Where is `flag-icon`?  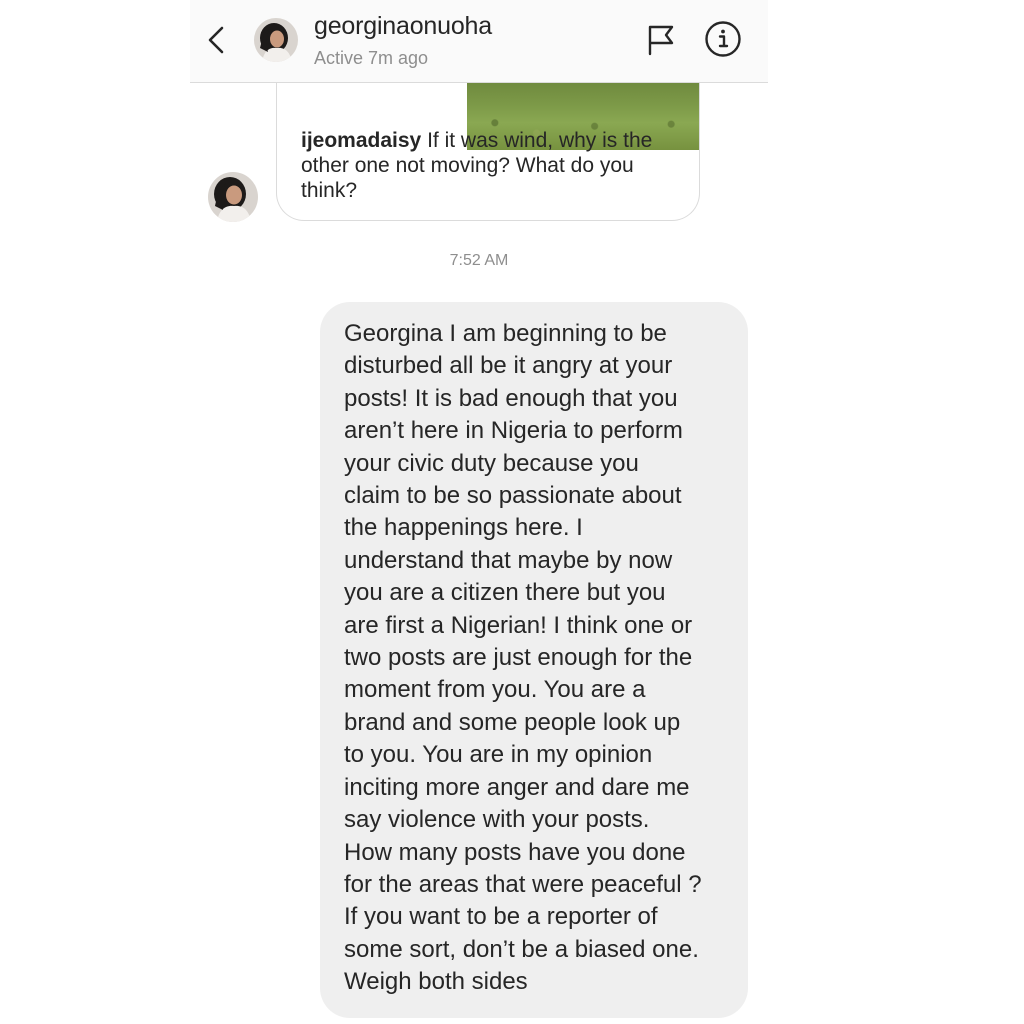 flag-icon is located at coordinates (661, 40).